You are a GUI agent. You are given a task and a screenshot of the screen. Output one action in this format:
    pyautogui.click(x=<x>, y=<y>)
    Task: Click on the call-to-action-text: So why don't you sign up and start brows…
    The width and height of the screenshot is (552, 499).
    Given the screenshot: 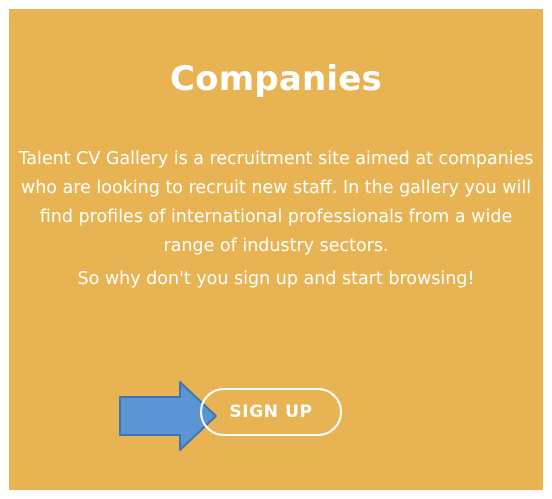 What is the action you would take?
    pyautogui.click(x=276, y=279)
    